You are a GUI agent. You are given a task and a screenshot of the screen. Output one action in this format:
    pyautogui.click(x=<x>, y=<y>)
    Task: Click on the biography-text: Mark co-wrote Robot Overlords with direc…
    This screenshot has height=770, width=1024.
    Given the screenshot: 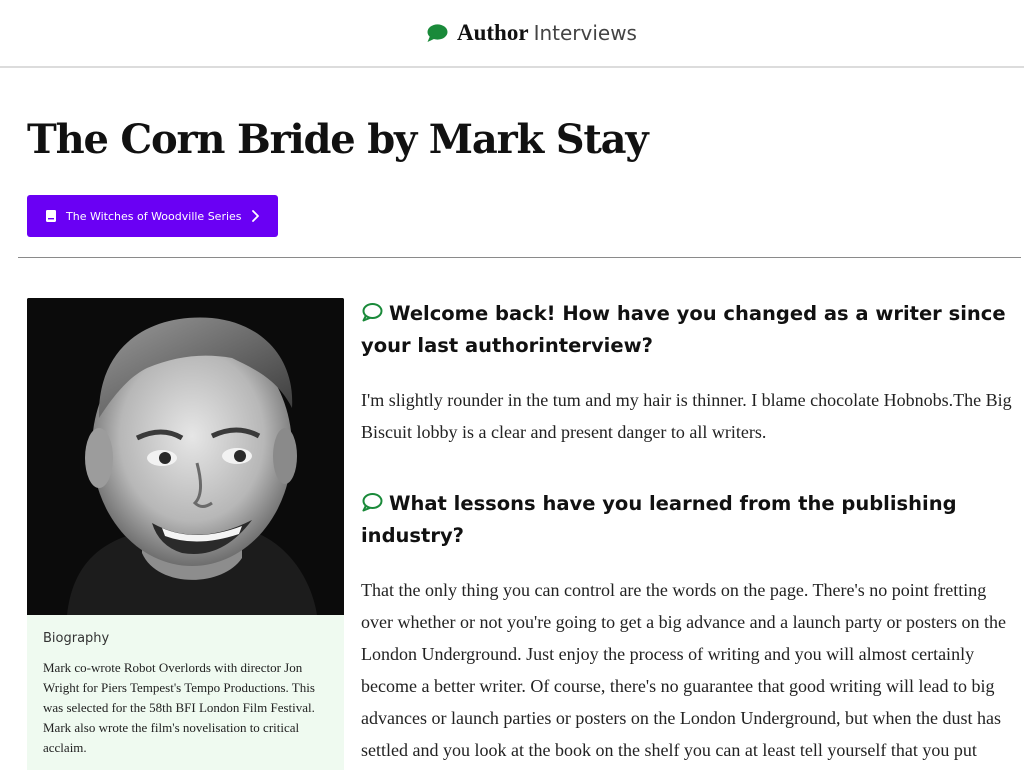 What is the action you would take?
    pyautogui.click(x=179, y=707)
    